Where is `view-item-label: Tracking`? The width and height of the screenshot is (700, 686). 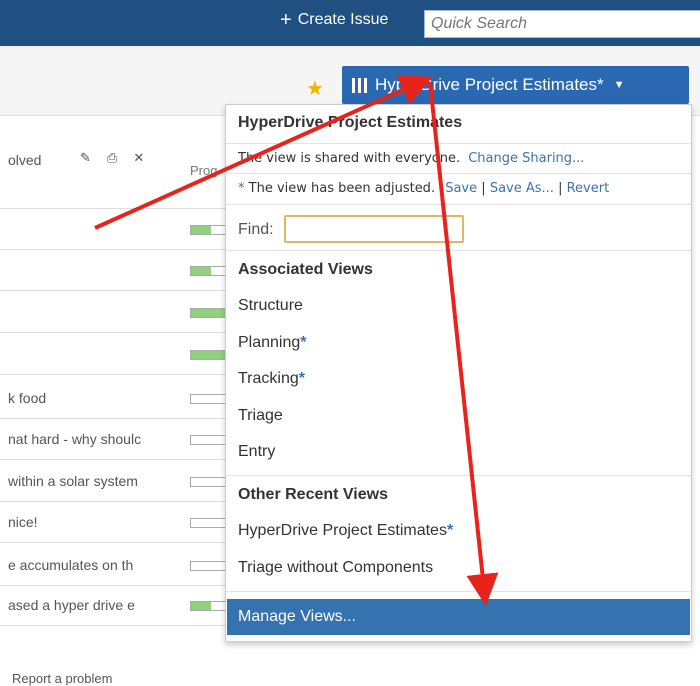
view-item-label: Tracking is located at coordinates (268, 378).